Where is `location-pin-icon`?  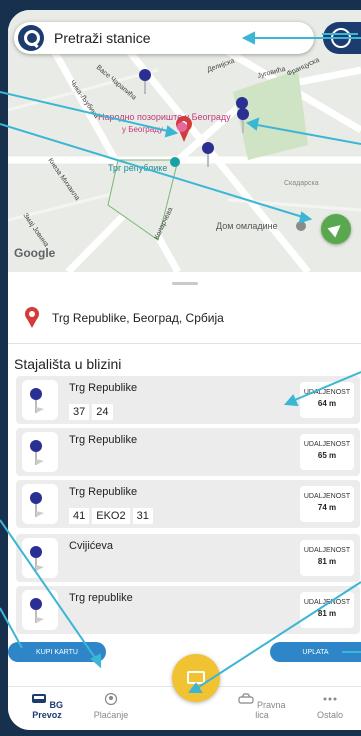
location-pin-icon is located at coordinates (32, 317).